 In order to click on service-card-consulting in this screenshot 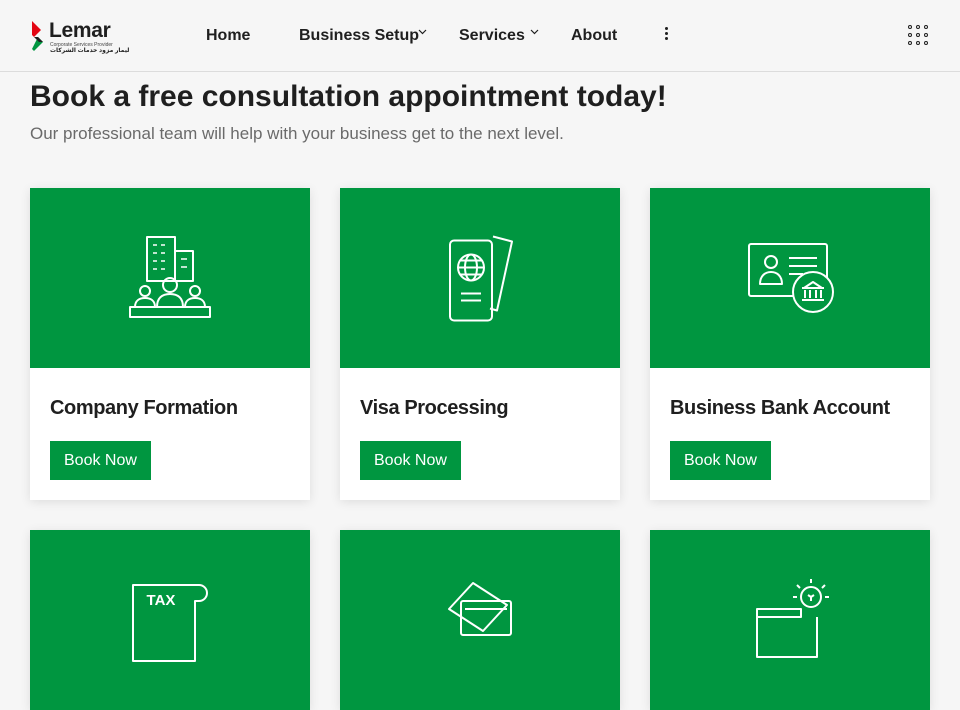, I will do `click(790, 620)`.